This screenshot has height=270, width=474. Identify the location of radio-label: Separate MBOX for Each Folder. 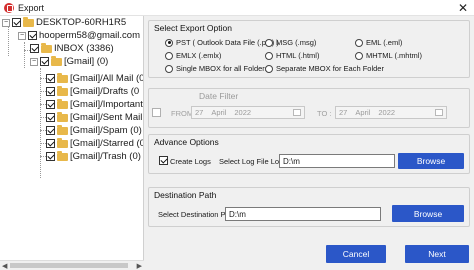
(330, 68).